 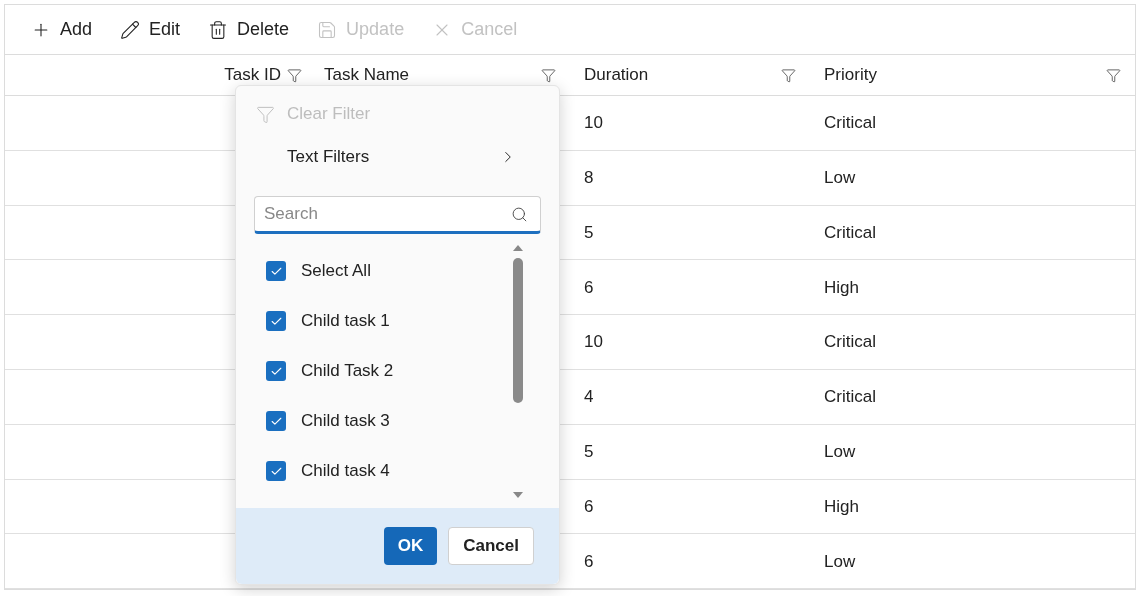 I want to click on scroll-up-icon, so click(x=518, y=248).